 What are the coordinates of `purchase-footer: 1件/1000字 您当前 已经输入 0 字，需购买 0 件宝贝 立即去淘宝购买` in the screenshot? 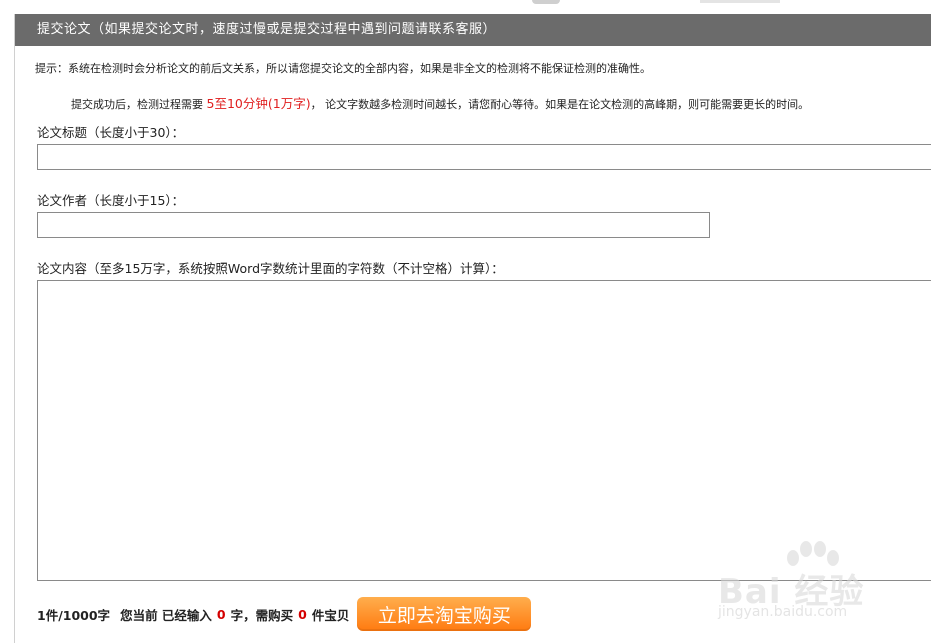 It's located at (284, 614).